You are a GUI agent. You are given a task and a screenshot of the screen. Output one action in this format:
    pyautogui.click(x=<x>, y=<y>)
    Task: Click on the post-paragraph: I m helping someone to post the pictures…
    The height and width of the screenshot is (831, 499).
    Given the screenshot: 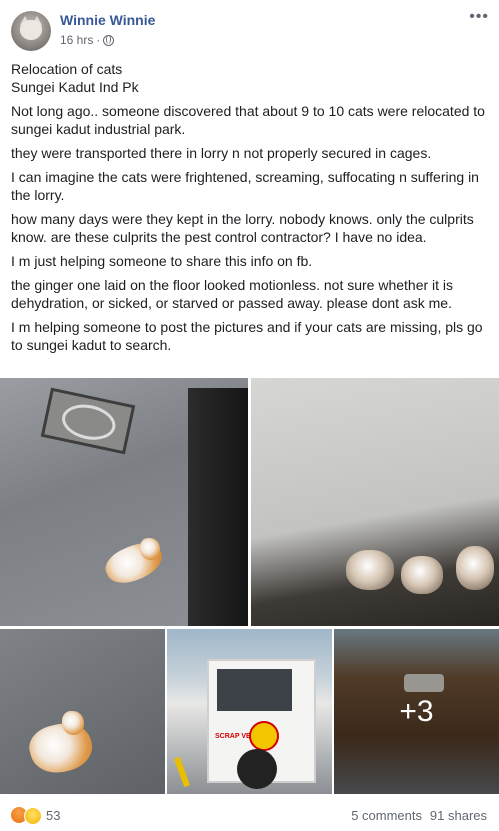 What is the action you would take?
    pyautogui.click(x=247, y=336)
    